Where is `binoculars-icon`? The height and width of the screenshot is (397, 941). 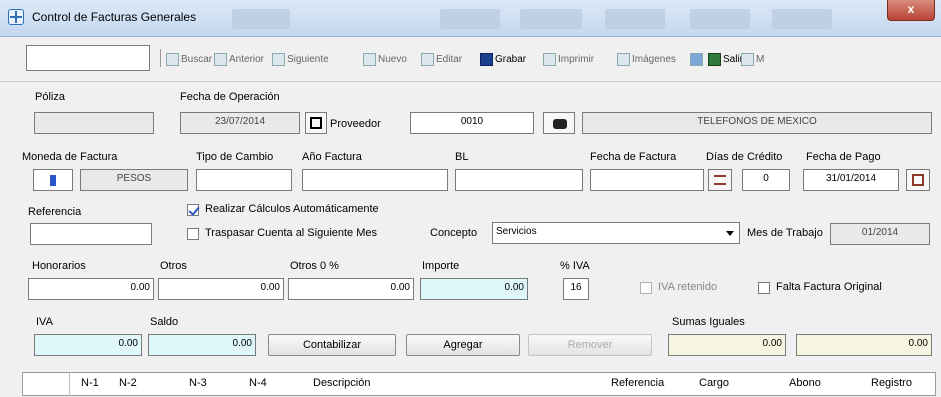 binoculars-icon is located at coordinates (560, 124).